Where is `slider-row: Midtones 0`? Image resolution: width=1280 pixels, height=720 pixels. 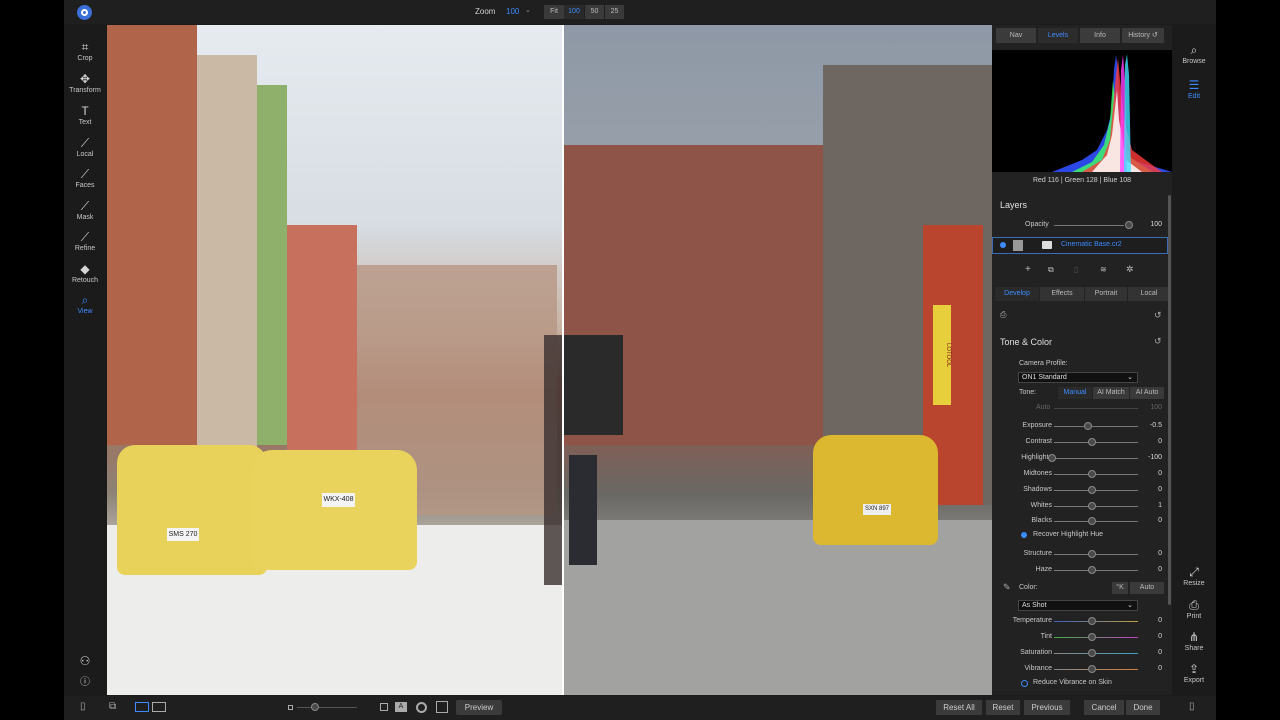 slider-row: Midtones 0 is located at coordinates (1080, 475).